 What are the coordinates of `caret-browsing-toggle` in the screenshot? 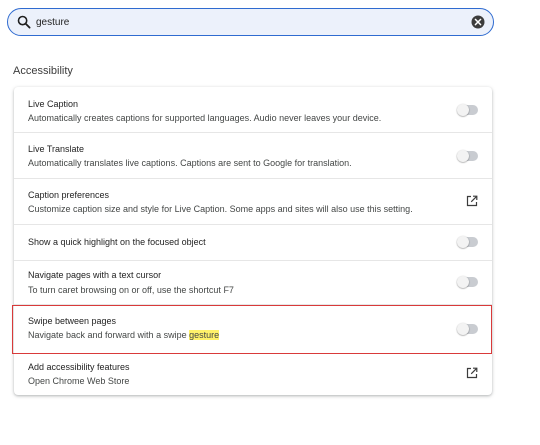 It's located at (467, 282).